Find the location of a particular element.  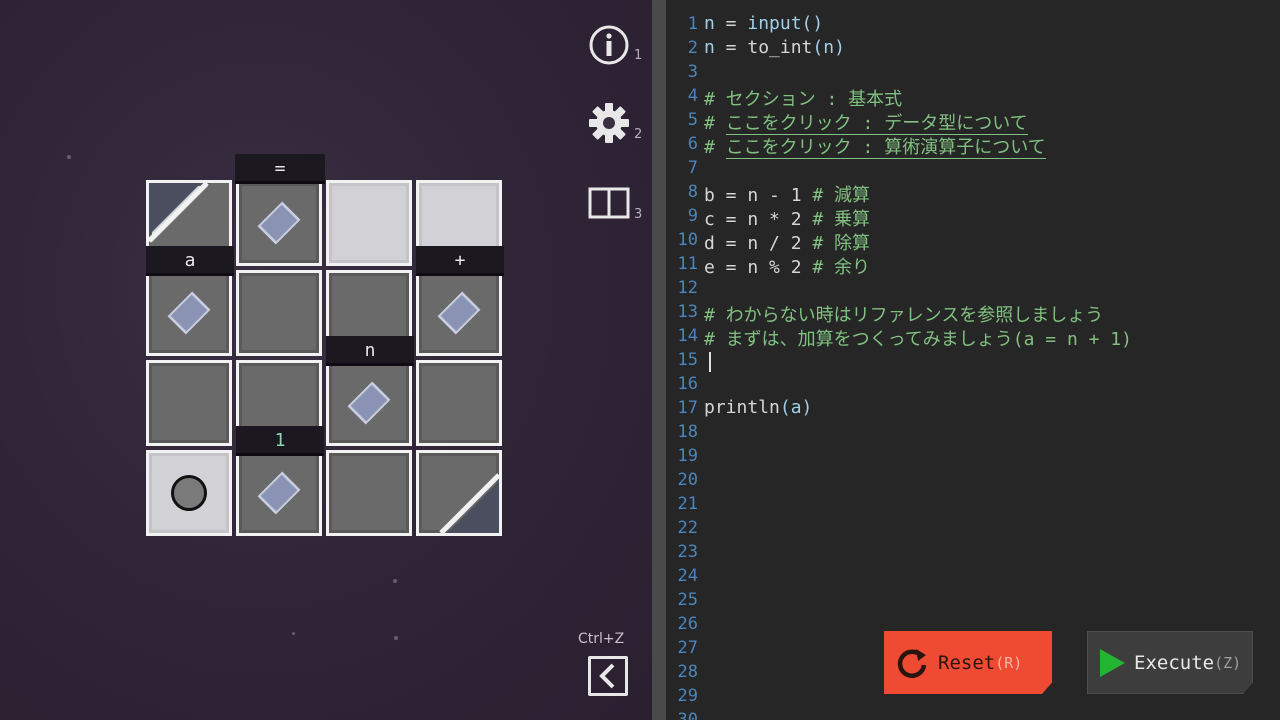

code-line-9: c = n * 2 # 乗算 is located at coordinates (787, 218).